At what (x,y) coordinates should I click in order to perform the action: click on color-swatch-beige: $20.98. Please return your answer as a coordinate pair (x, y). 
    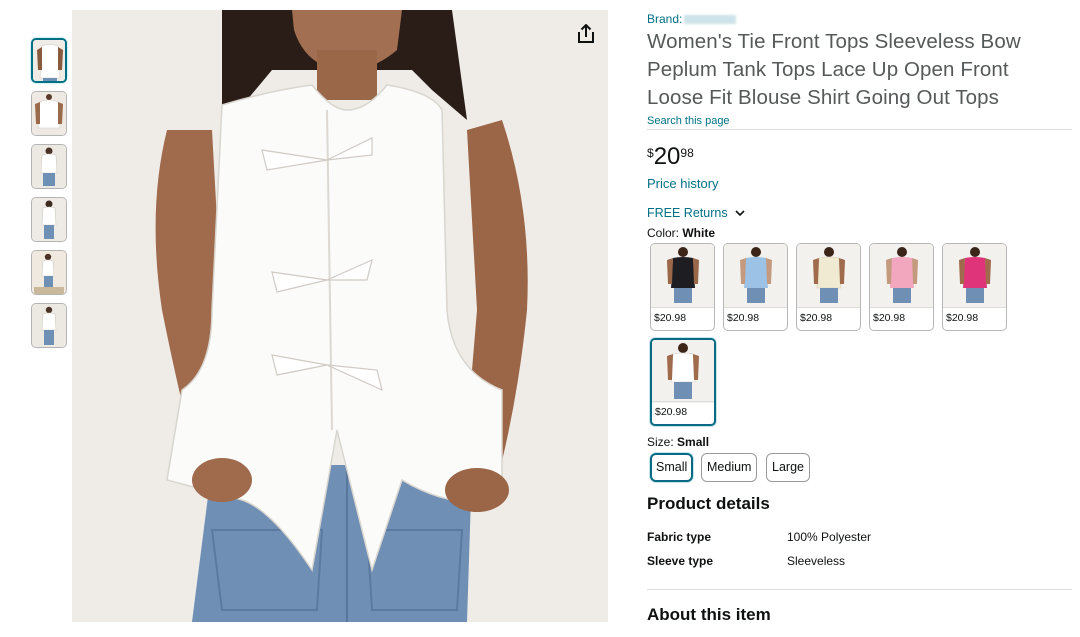
    Looking at the image, I should click on (828, 287).